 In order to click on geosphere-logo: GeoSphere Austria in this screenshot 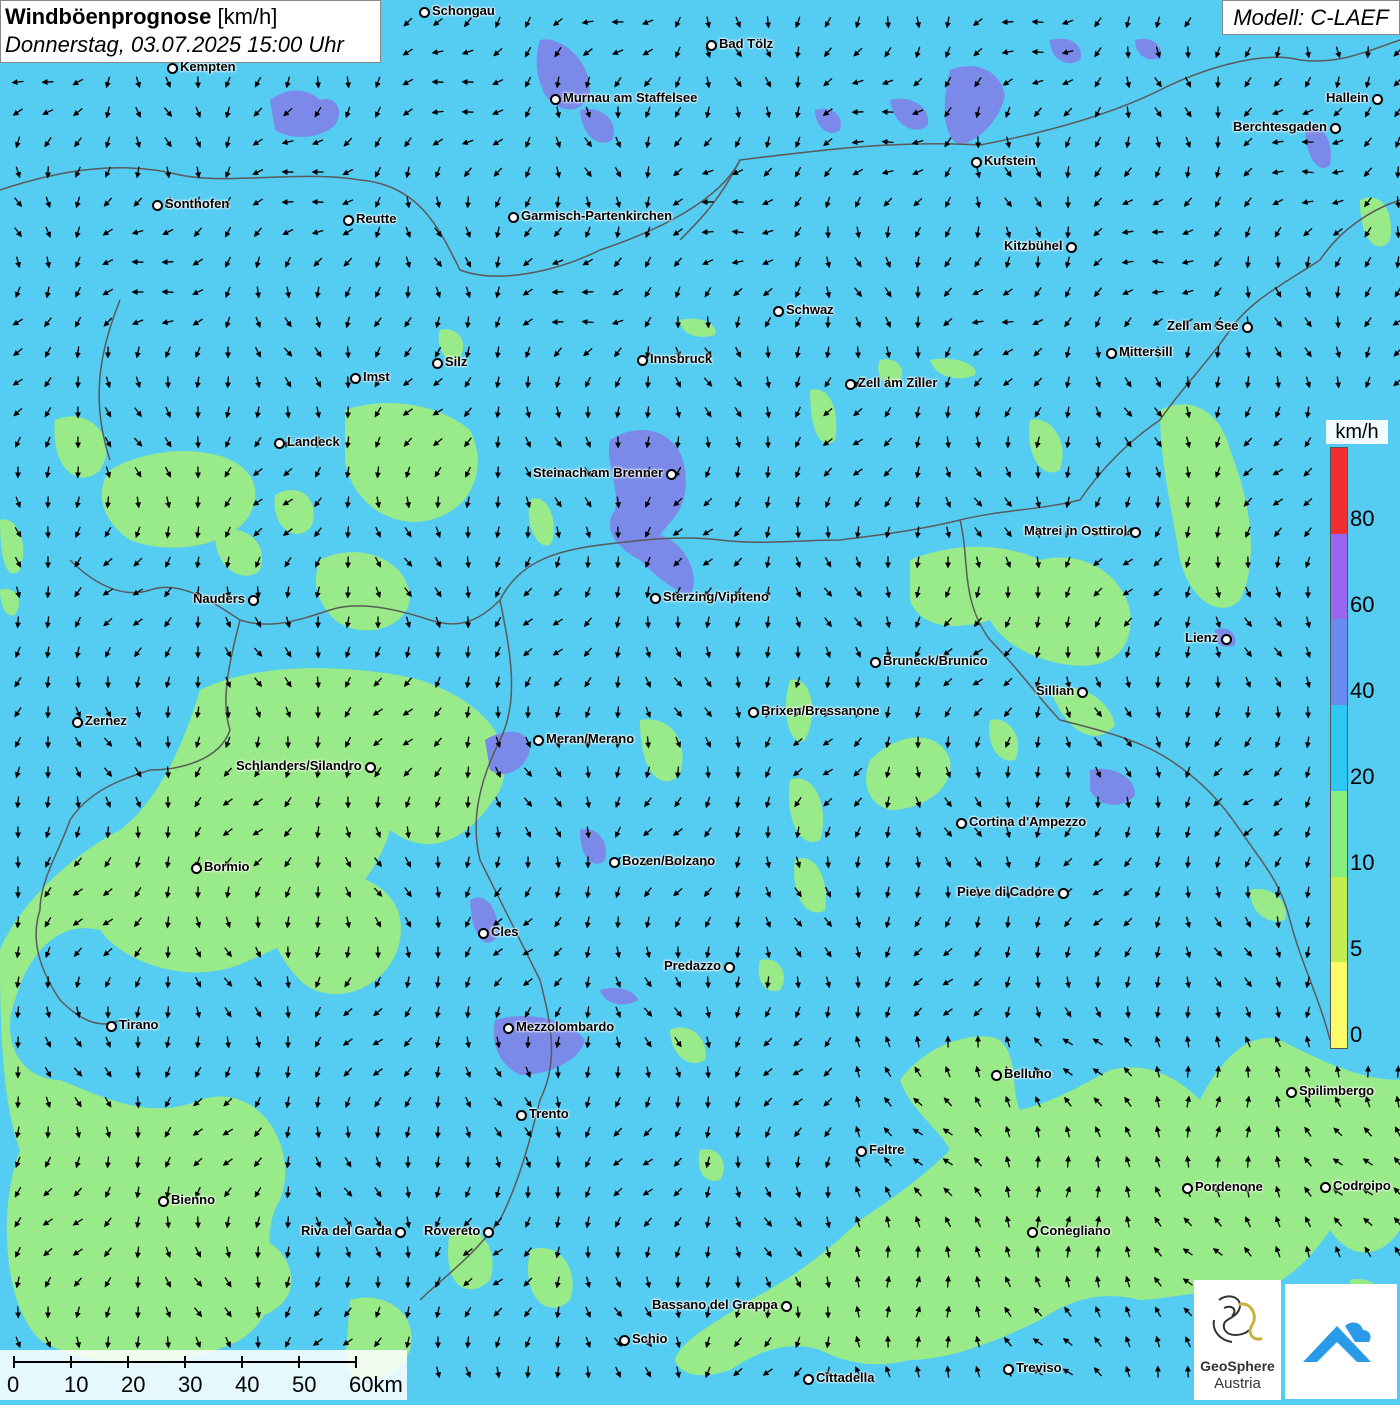, I will do `click(1237, 1340)`.